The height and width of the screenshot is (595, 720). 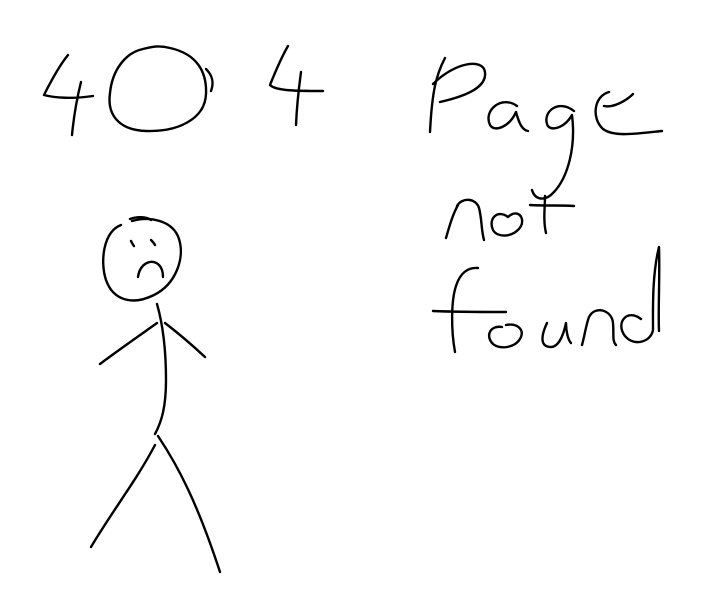 I want to click on handwritten-word-not, so click(x=510, y=218).